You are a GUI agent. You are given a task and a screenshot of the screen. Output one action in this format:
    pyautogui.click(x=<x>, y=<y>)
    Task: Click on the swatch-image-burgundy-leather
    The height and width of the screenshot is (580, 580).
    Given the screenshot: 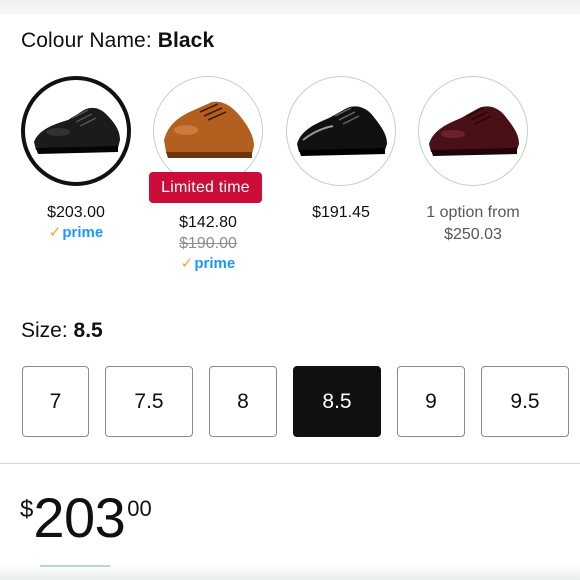 What is the action you would take?
    pyautogui.click(x=473, y=131)
    